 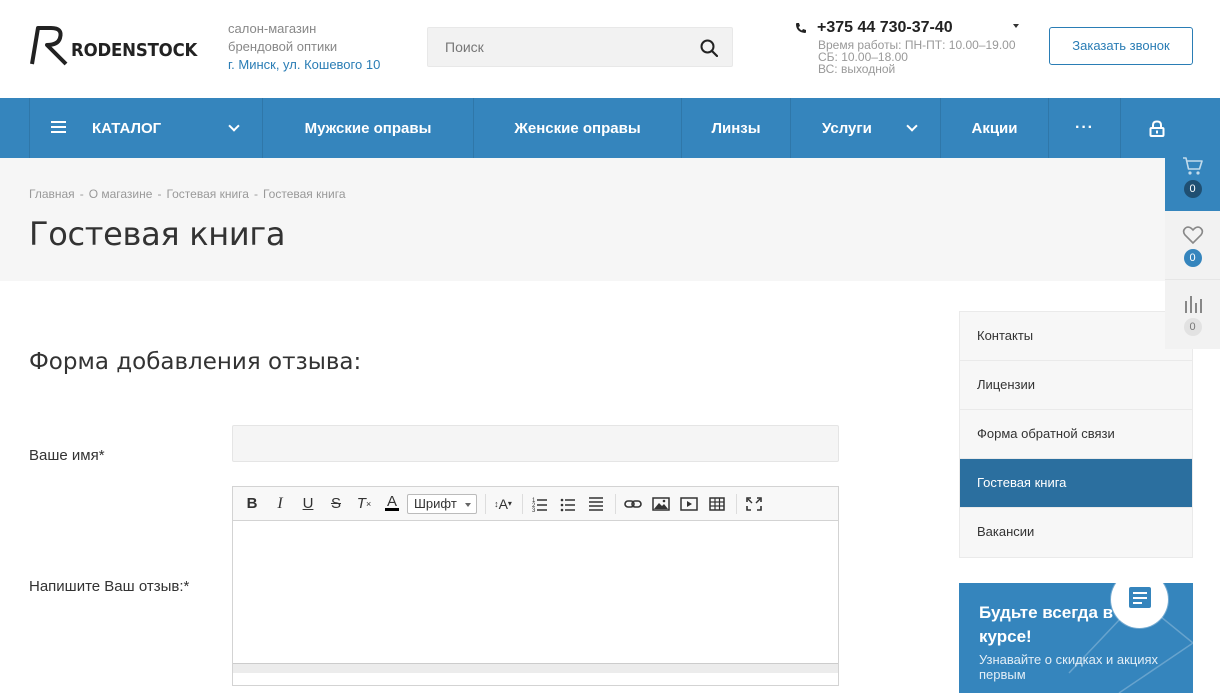 I want to click on bullet-list-icon, so click(x=568, y=504).